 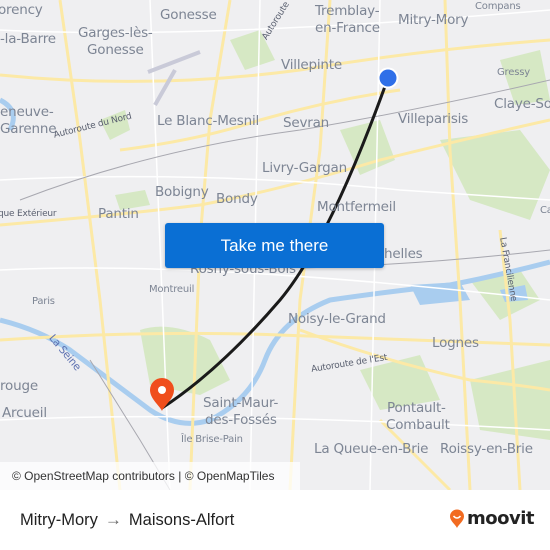 What do you see at coordinates (93, 476) in the screenshot?
I see `osm-attribution-link: © OpenStreetMap contributors` at bounding box center [93, 476].